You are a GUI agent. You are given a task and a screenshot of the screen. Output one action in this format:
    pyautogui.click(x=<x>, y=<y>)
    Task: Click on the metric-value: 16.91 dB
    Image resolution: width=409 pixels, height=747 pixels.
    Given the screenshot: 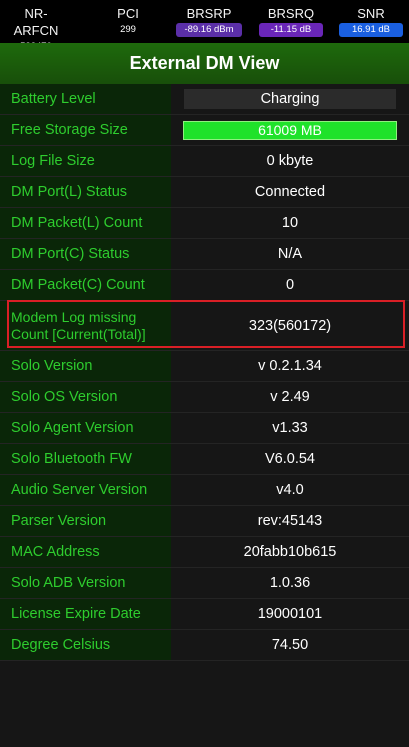 What is the action you would take?
    pyautogui.click(x=371, y=30)
    